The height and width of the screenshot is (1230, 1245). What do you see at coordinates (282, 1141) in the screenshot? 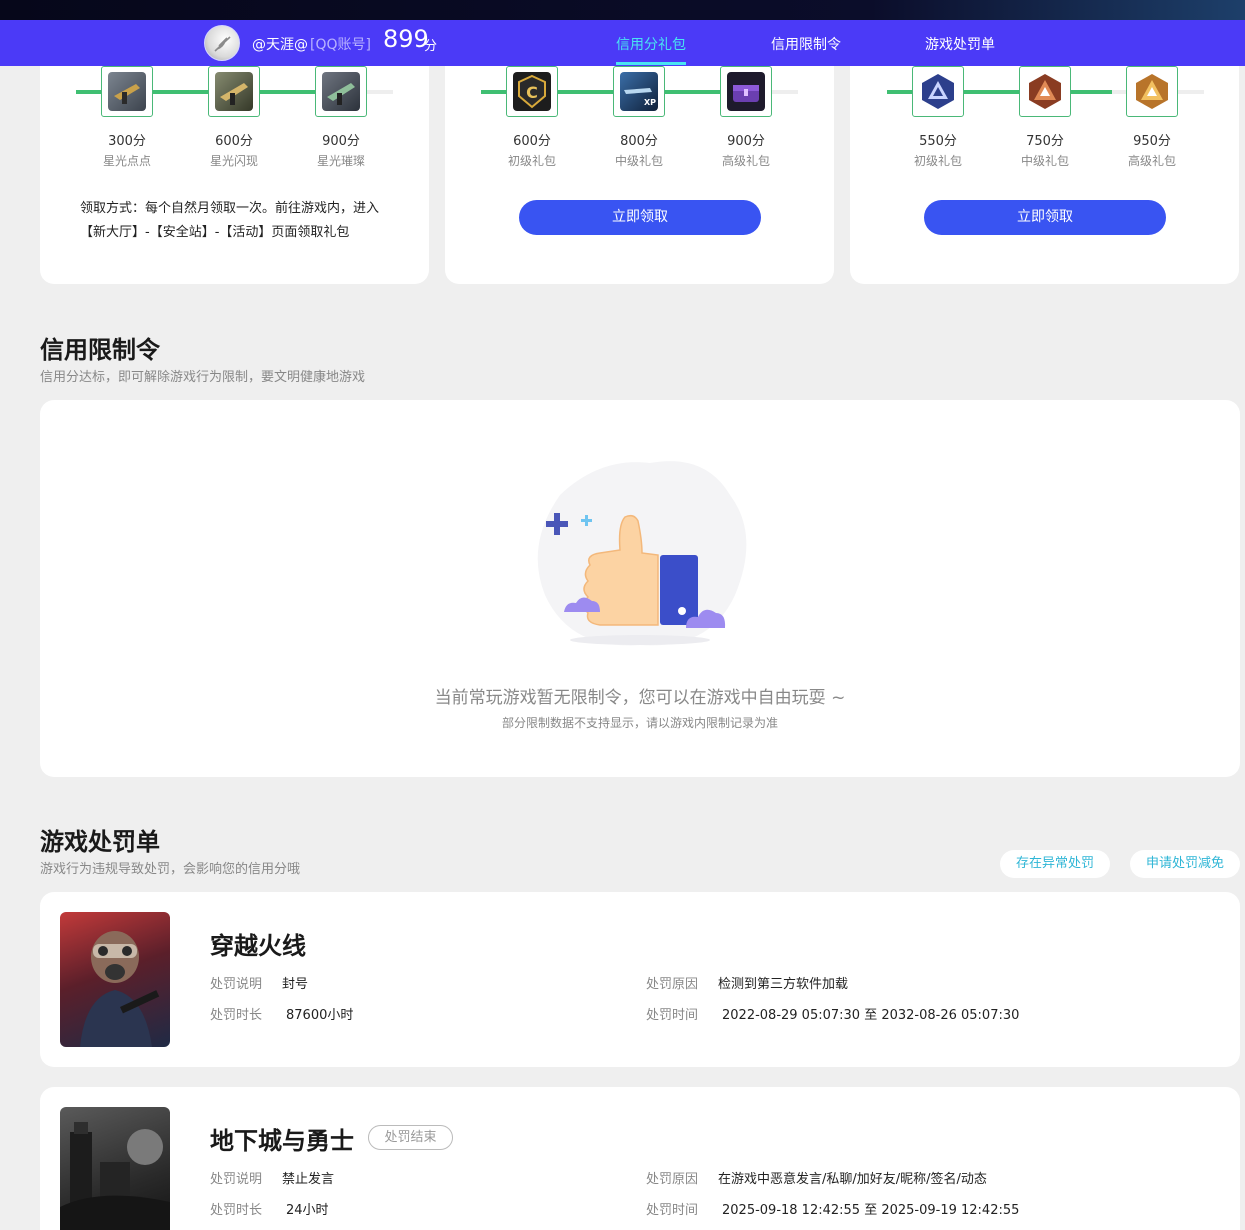
I see `game-title: 地下城与勇士` at bounding box center [282, 1141].